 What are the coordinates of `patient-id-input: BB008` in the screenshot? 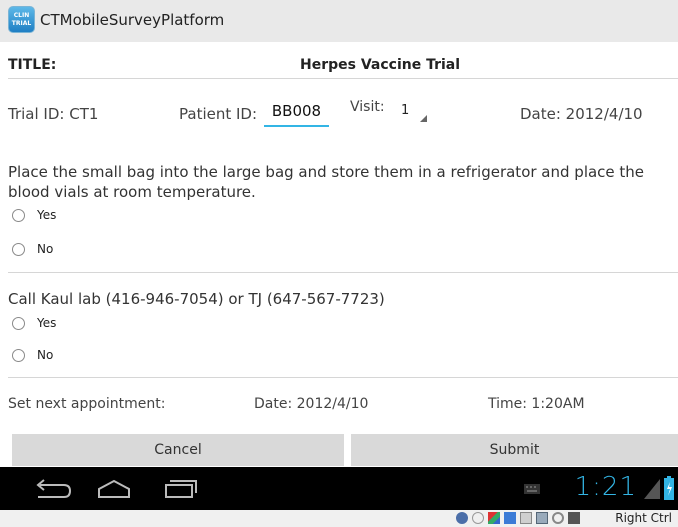 It's located at (296, 112).